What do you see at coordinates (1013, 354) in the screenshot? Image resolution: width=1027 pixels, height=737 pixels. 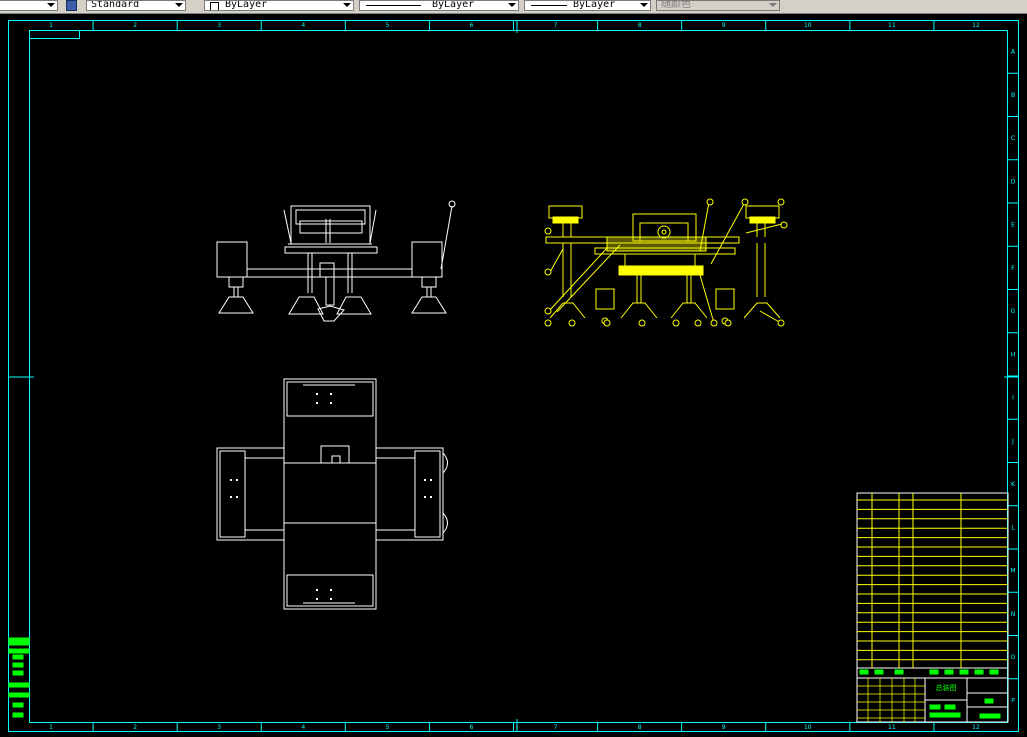 I see `row-label: H` at bounding box center [1013, 354].